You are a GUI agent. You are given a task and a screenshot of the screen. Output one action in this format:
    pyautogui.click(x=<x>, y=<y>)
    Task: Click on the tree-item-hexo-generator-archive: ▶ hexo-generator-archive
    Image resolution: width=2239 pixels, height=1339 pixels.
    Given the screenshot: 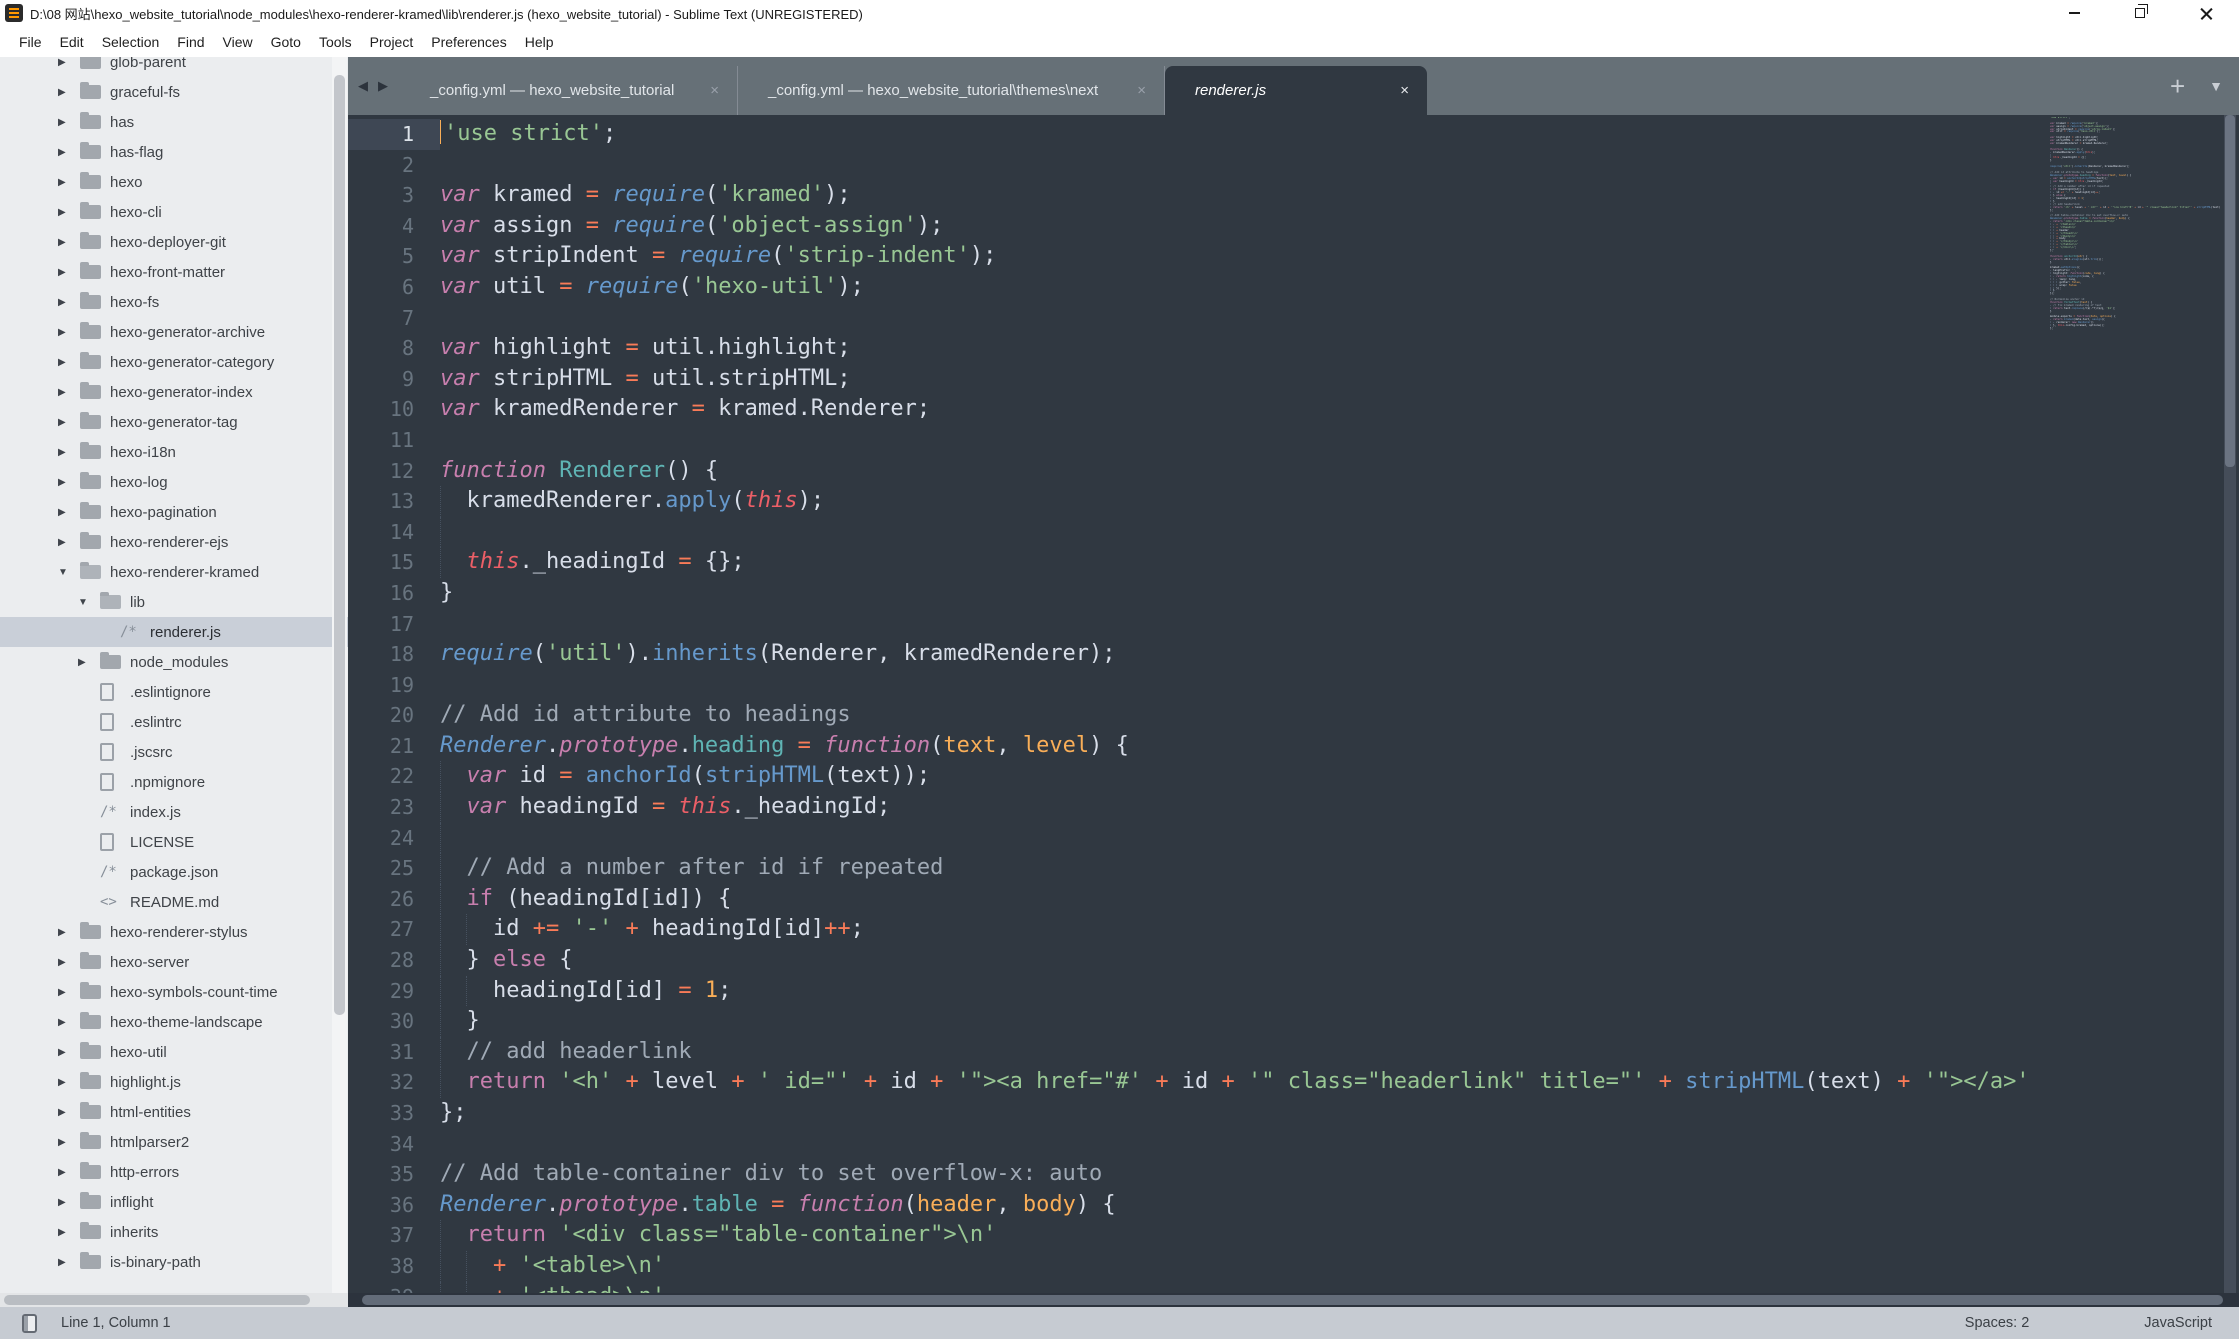 What is the action you would take?
    pyautogui.click(x=174, y=332)
    